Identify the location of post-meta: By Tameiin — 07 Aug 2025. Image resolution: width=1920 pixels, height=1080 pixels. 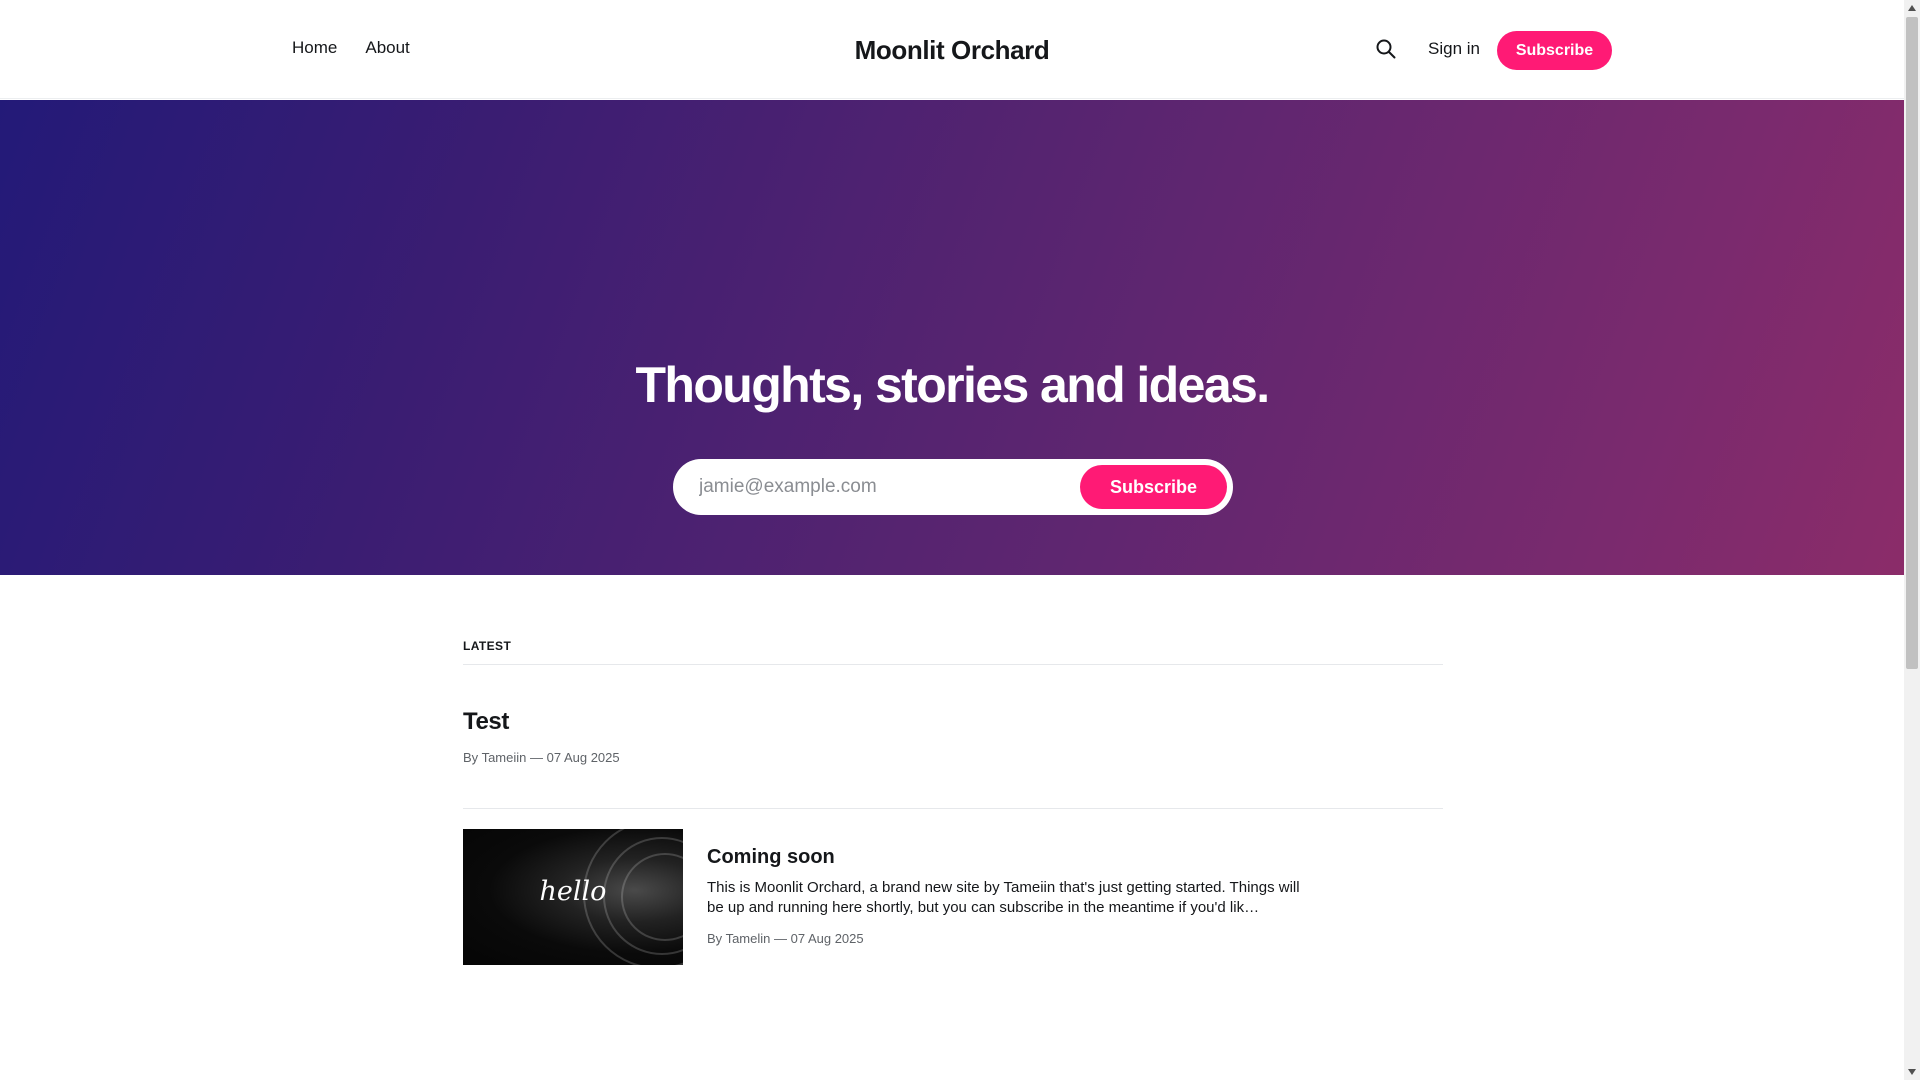
(541, 757).